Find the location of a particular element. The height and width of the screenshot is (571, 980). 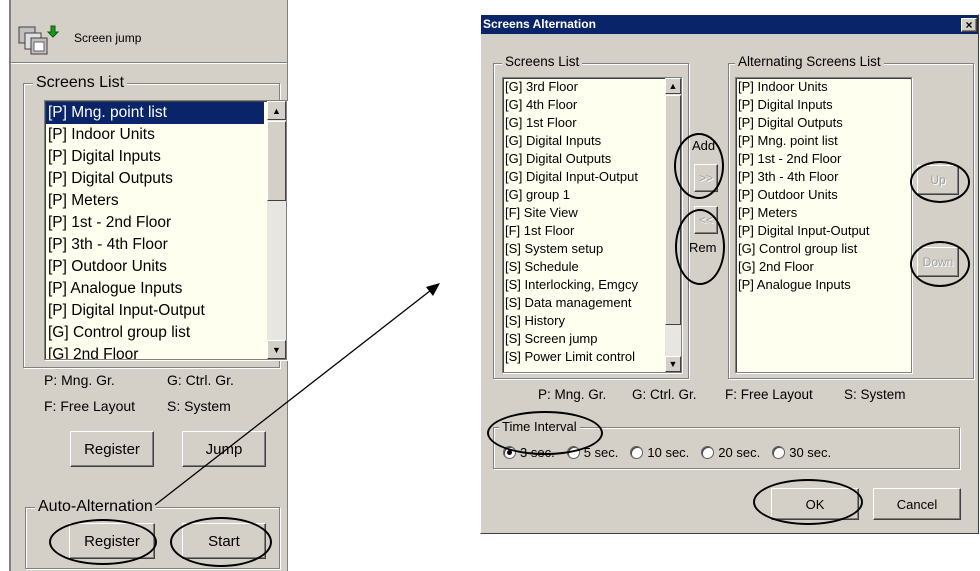

scroll-down-button: ▼ is located at coordinates (673, 364).